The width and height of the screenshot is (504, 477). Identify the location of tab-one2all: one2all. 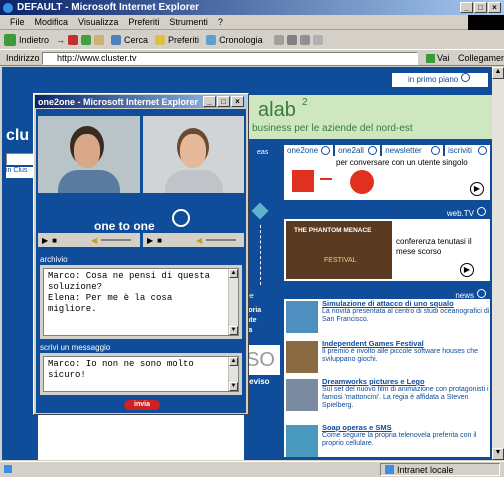
(358, 150).